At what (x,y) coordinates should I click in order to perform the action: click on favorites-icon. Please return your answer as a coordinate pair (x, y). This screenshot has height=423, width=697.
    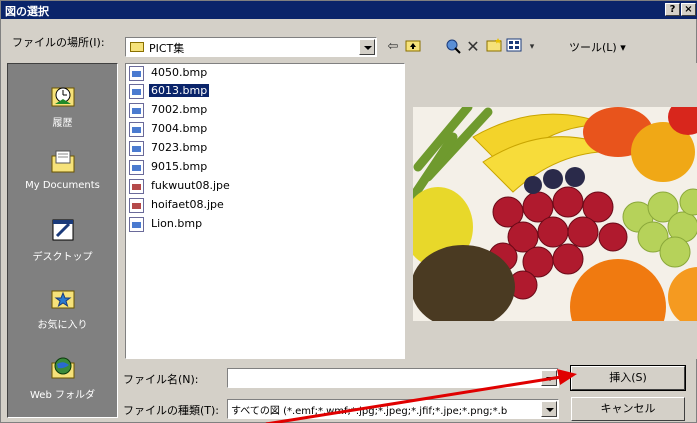
    Looking at the image, I should click on (63, 298).